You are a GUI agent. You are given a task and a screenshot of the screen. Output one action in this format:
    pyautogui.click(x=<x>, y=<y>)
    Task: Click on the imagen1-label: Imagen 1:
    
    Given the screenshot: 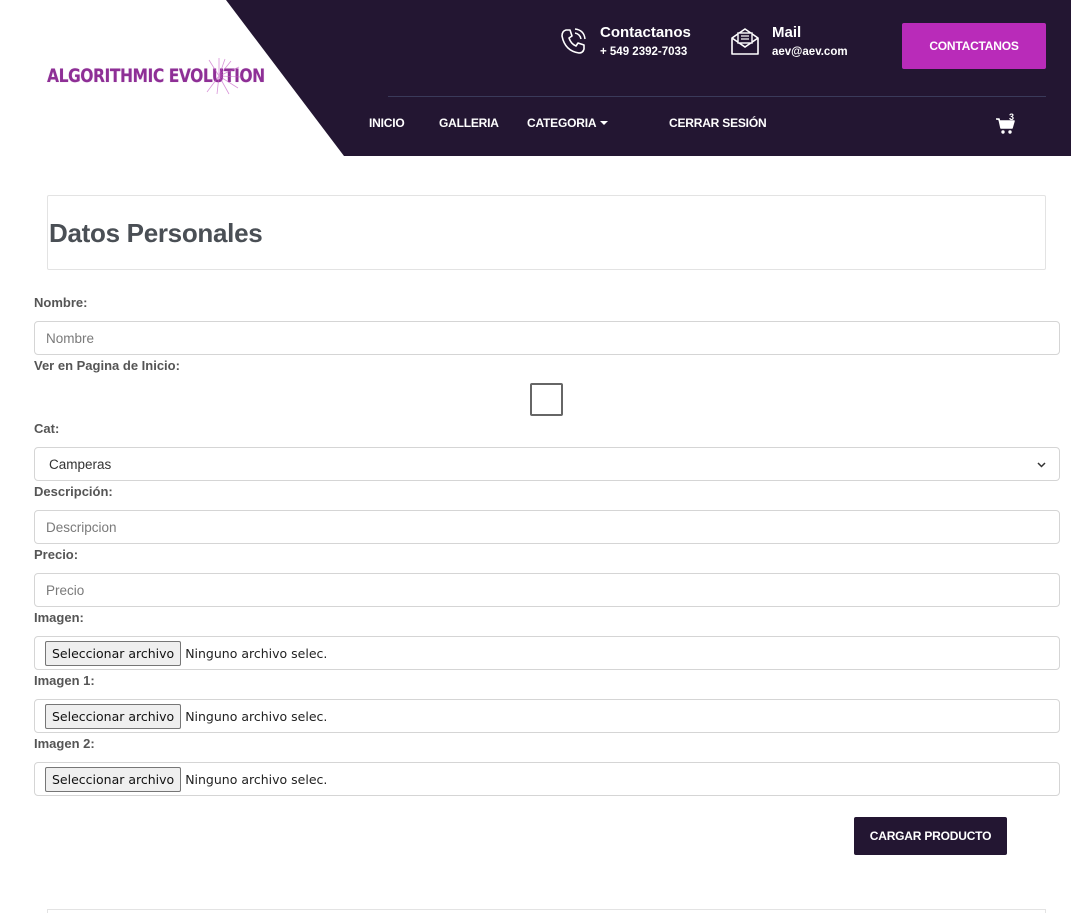 What is the action you would take?
    pyautogui.click(x=64, y=680)
    